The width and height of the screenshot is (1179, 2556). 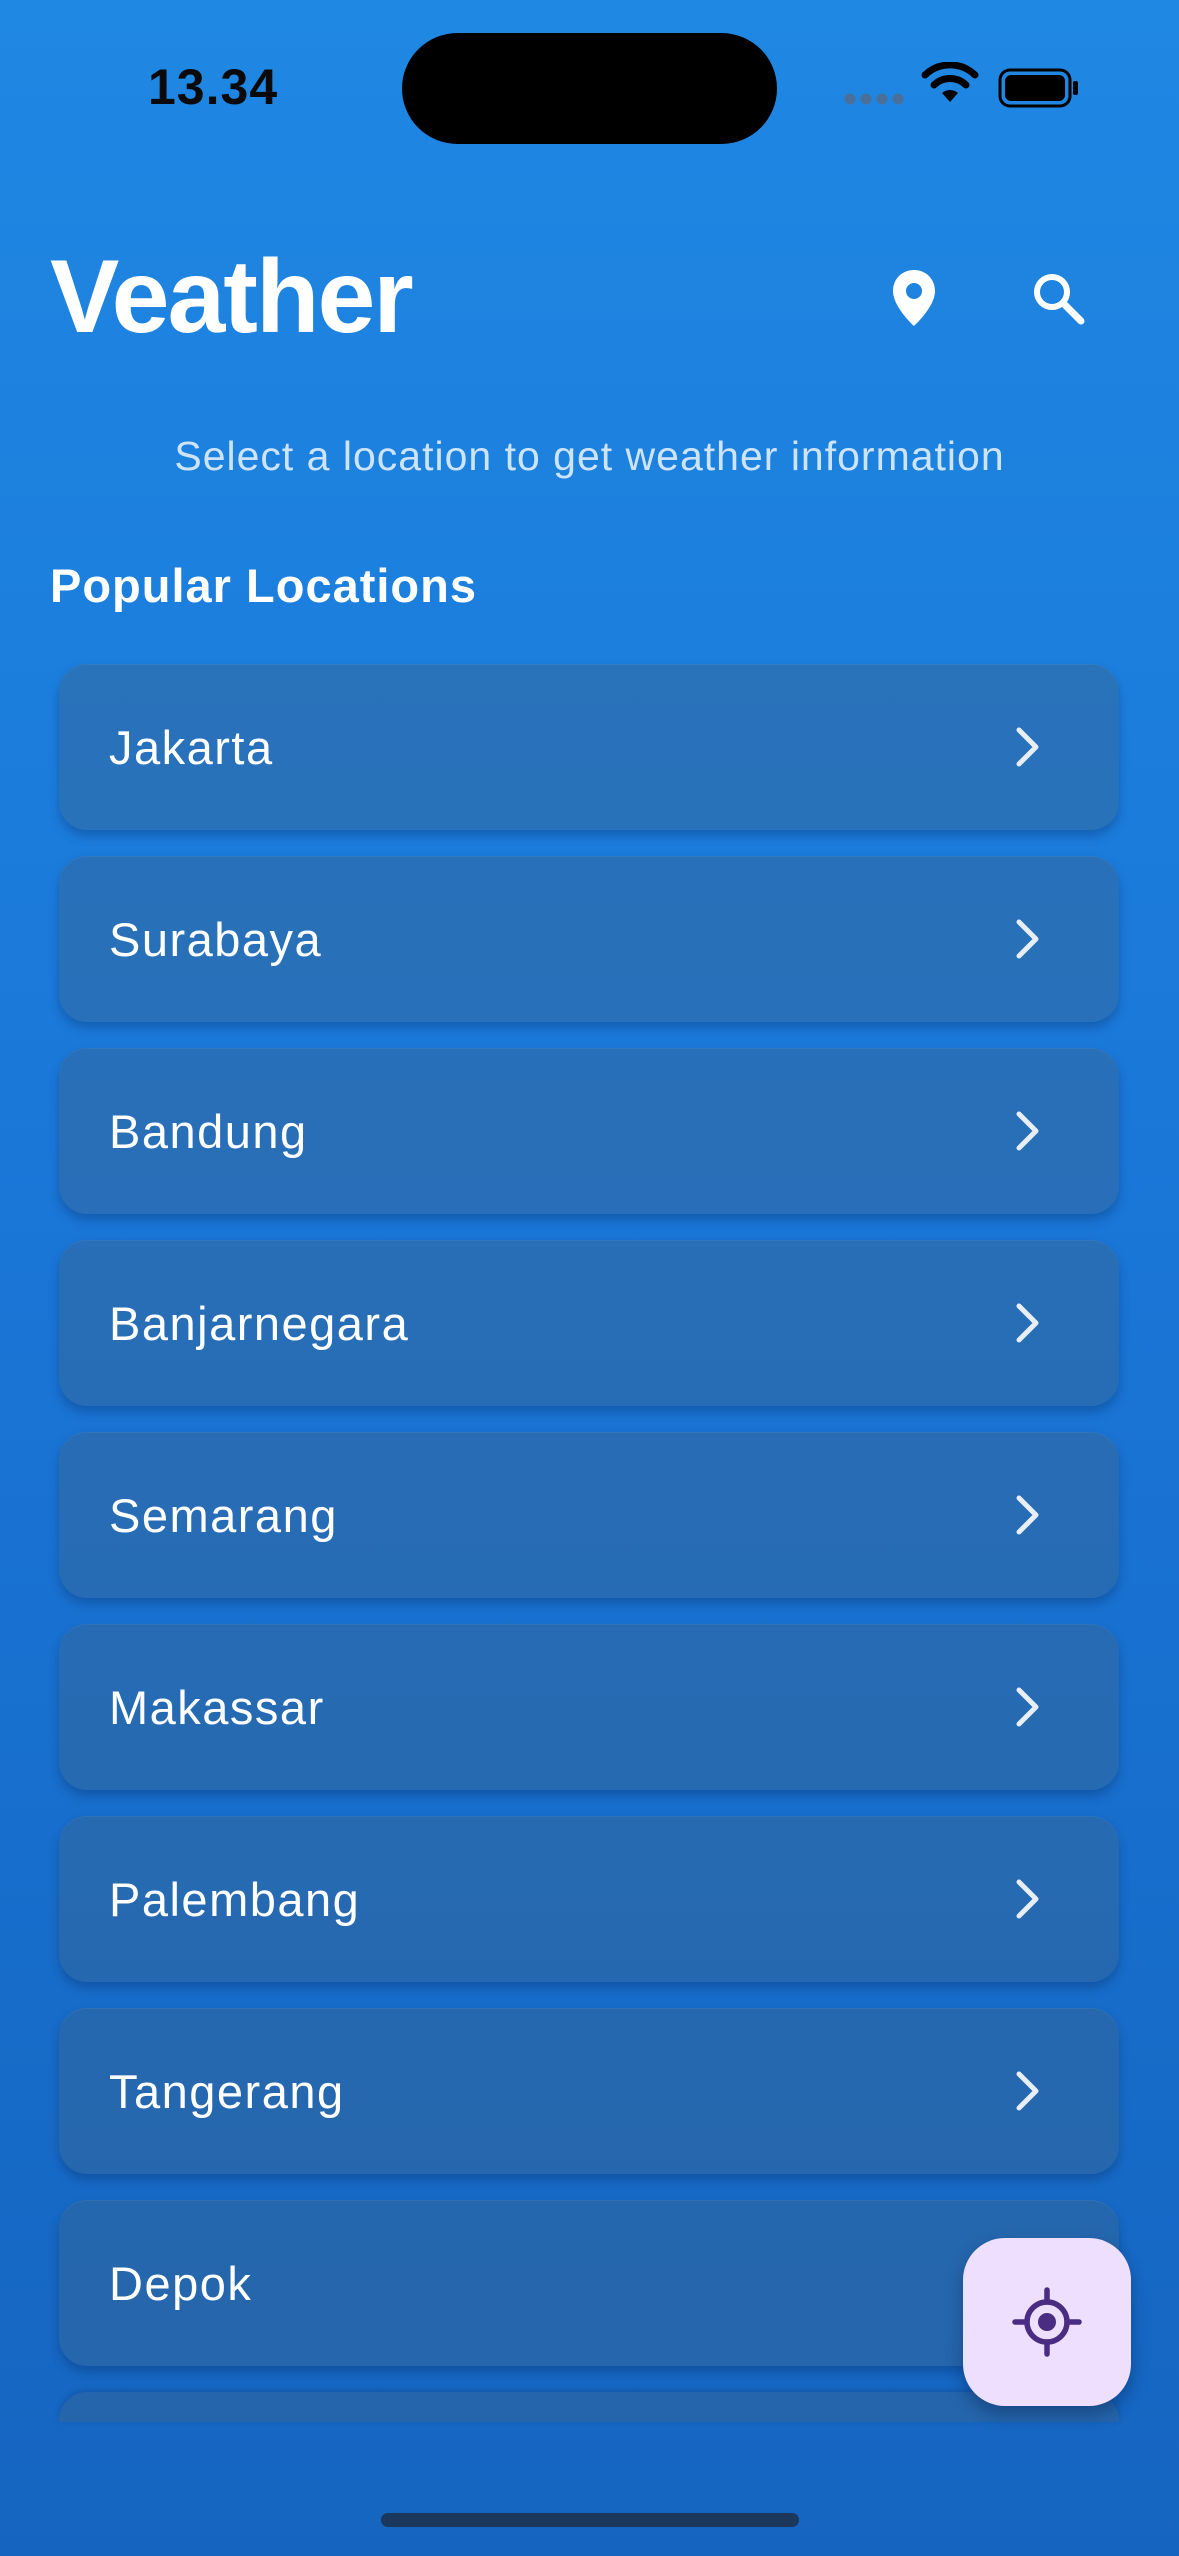 I want to click on my-location-fab, so click(x=1047, y=2322).